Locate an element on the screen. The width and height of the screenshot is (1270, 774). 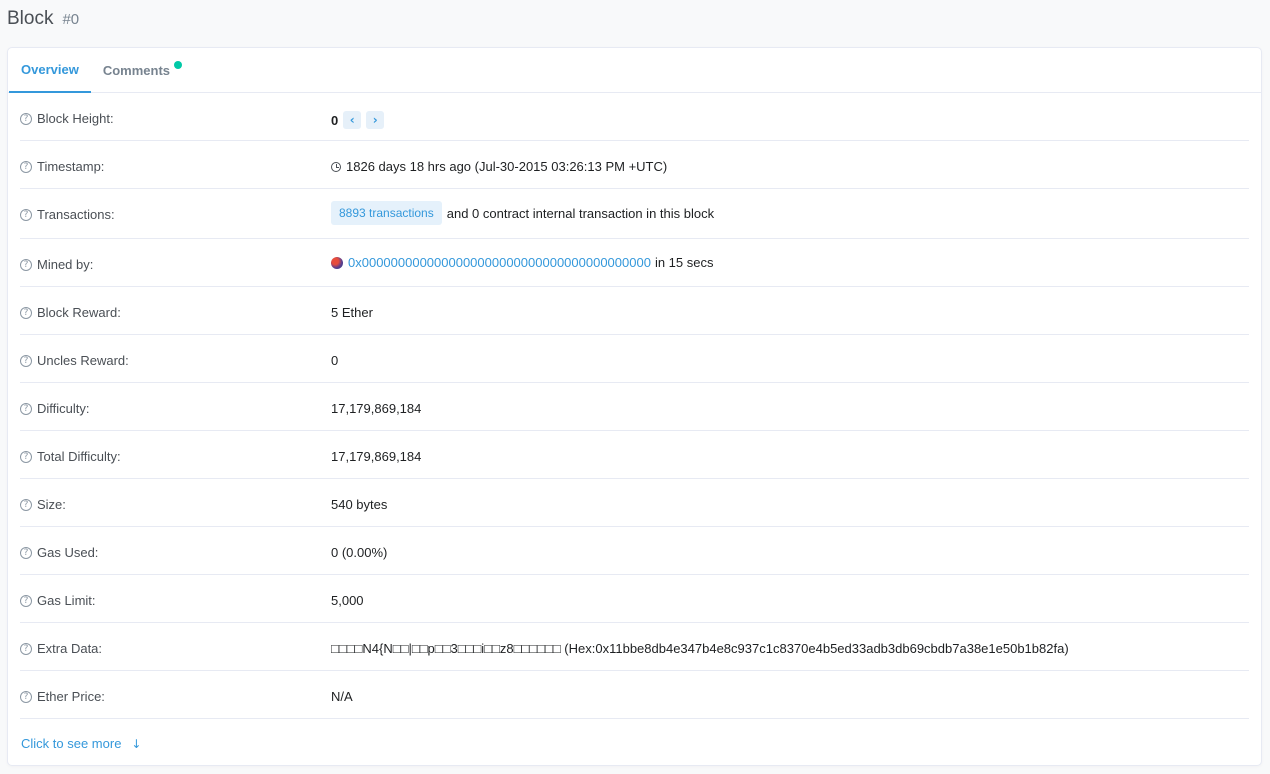
label-transactions: ? Transactions: is located at coordinates (67, 214).